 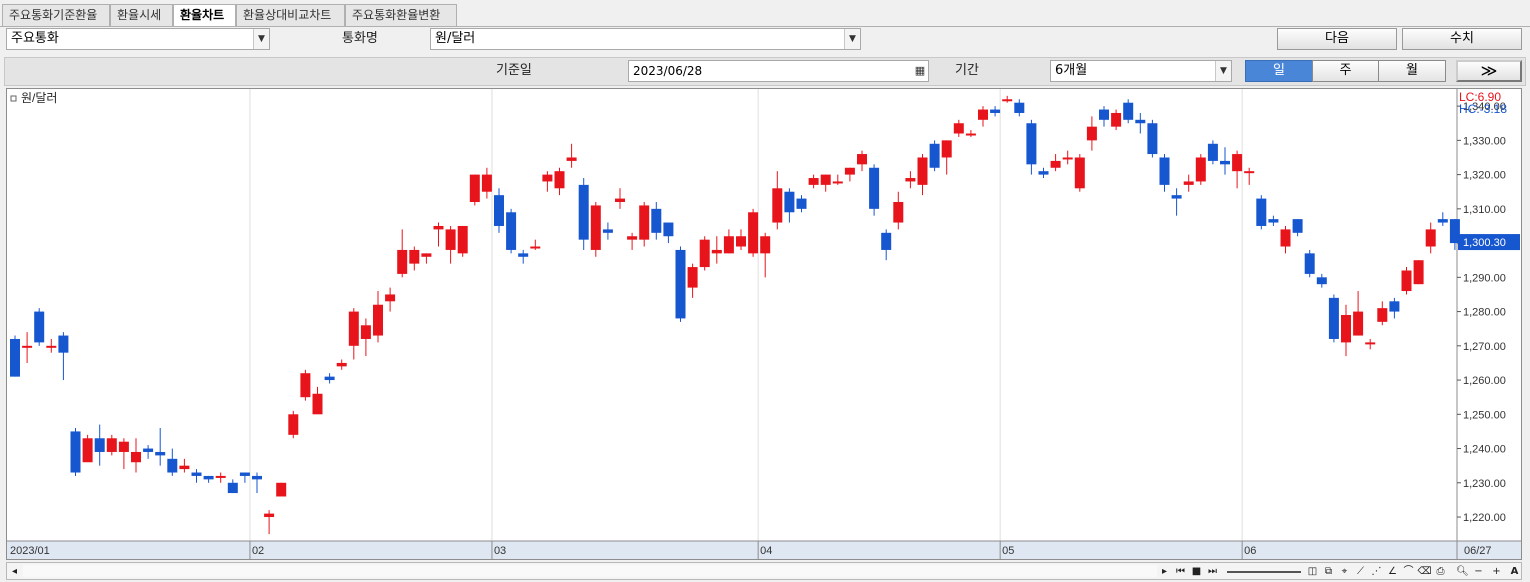 I want to click on zoom-out-icon: −, so click(x=1478, y=571).